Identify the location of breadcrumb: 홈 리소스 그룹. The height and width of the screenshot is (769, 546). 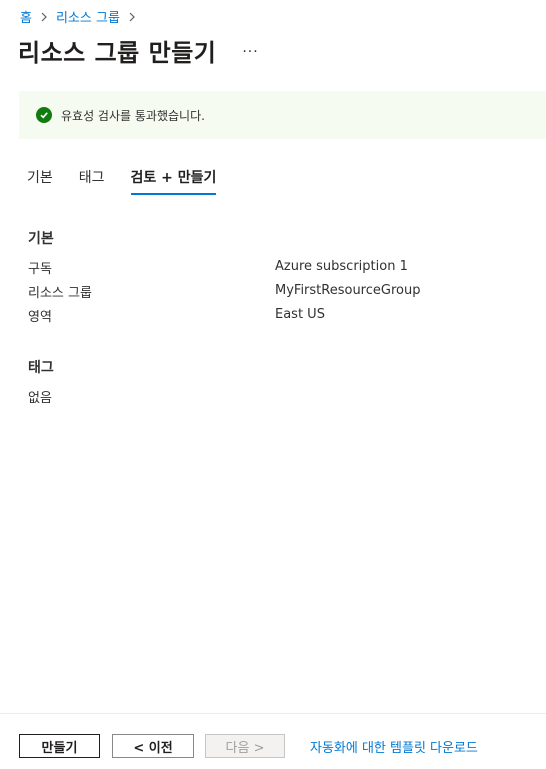
(82, 16).